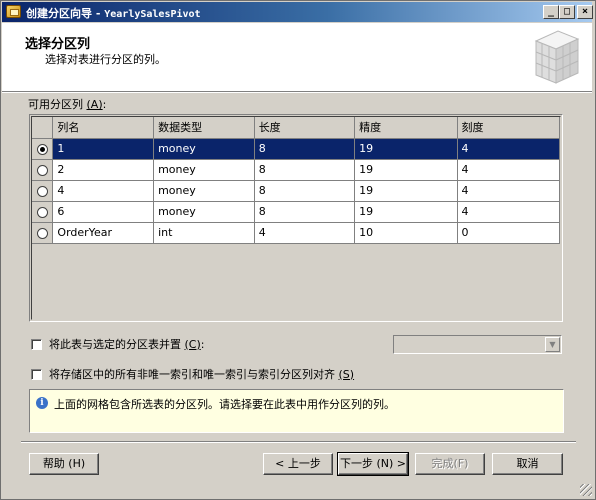 Image resolution: width=596 pixels, height=500 pixels. Describe the element at coordinates (305, 233) in the screenshot. I see `cell-length: 4` at that location.